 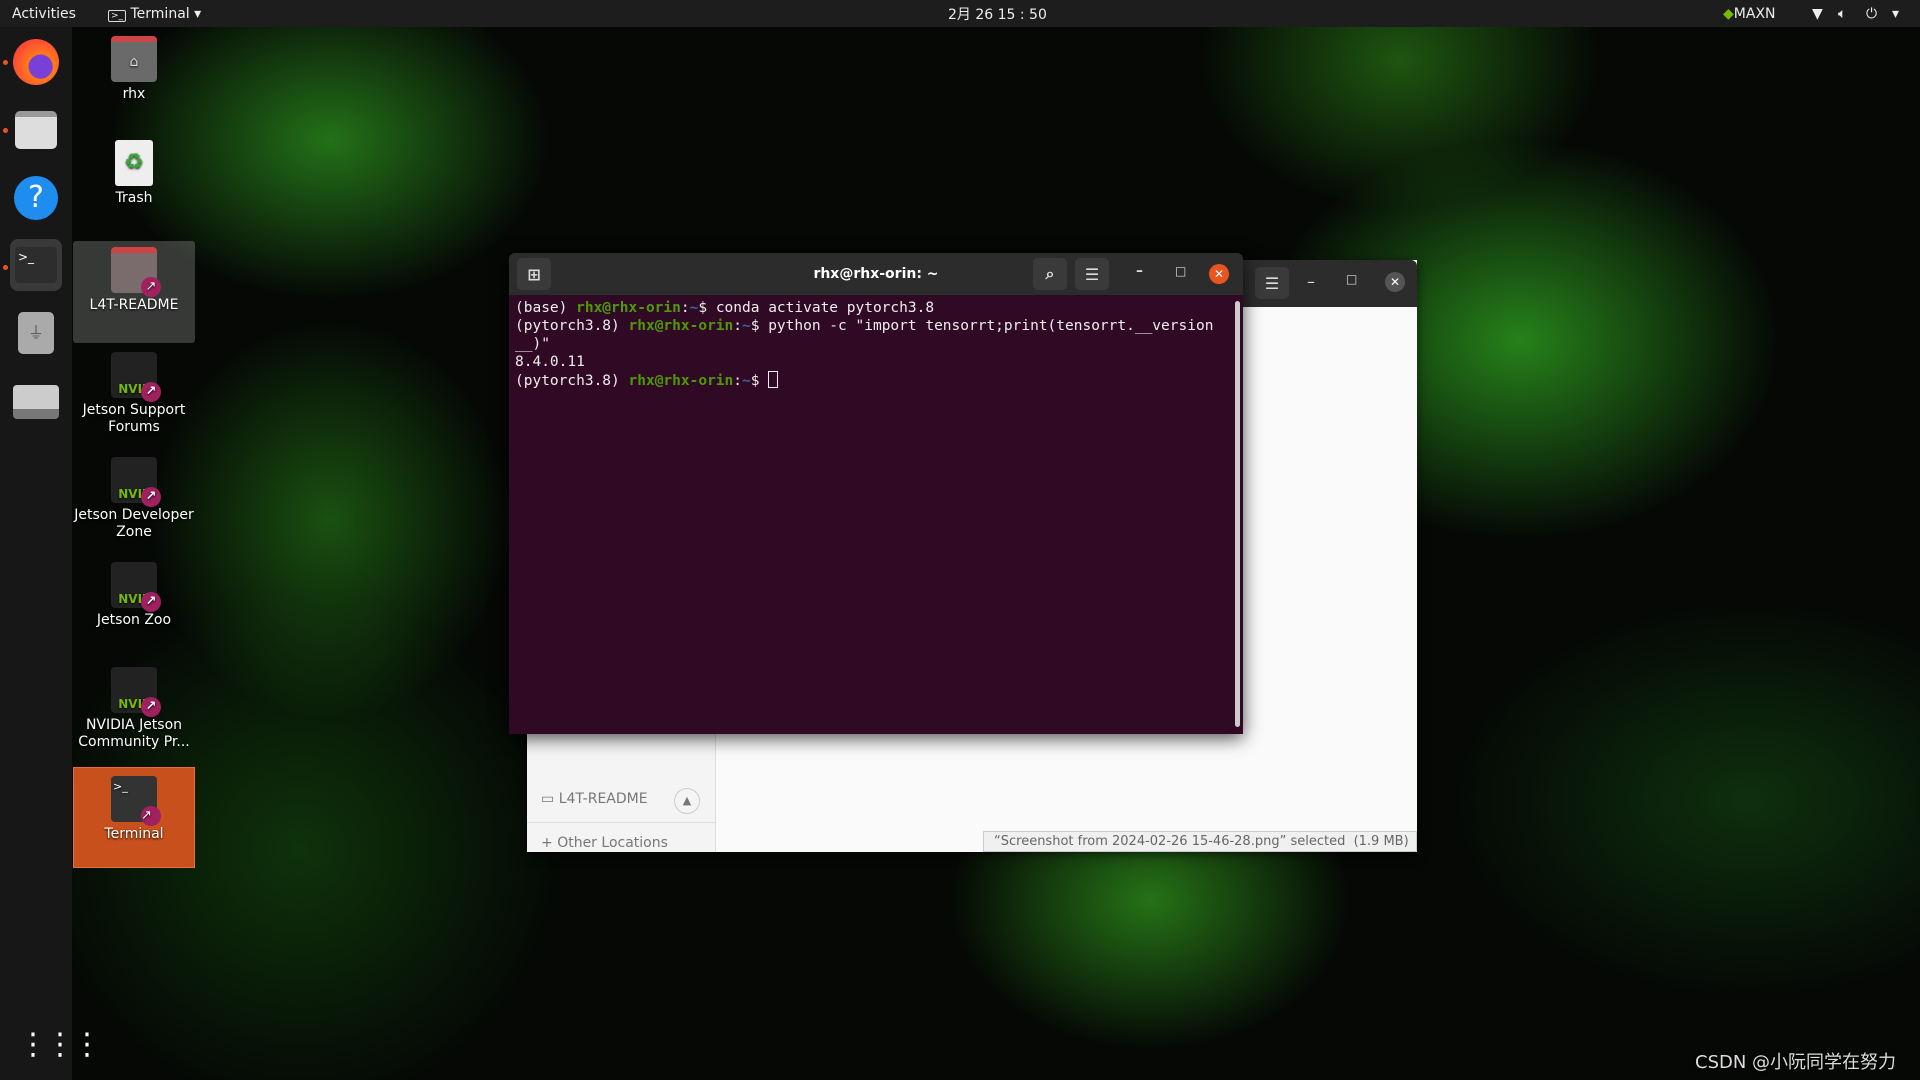 I want to click on power-mode-indicator: ◆MAXN, so click(x=1749, y=14).